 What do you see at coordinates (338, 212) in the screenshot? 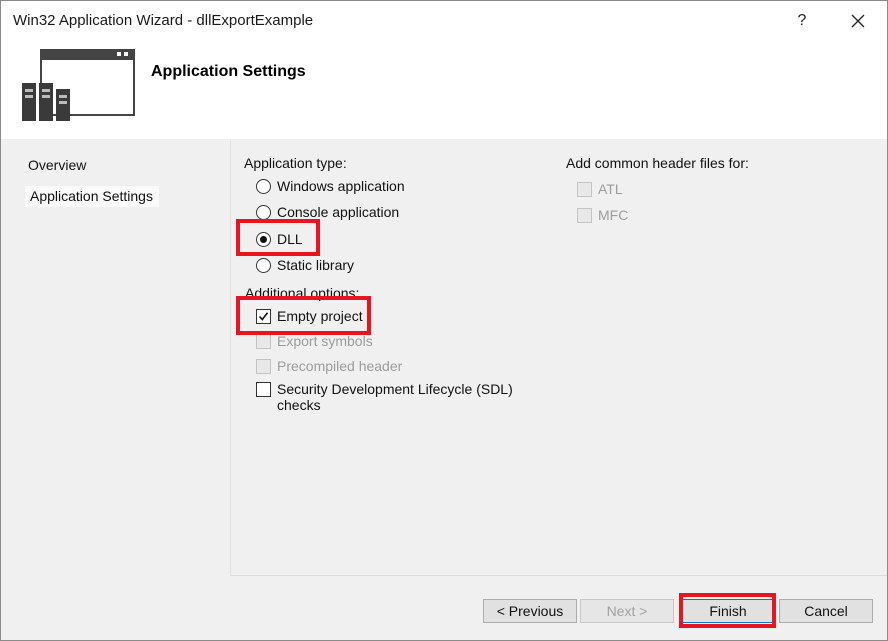
I see `radio-label: Console application` at bounding box center [338, 212].